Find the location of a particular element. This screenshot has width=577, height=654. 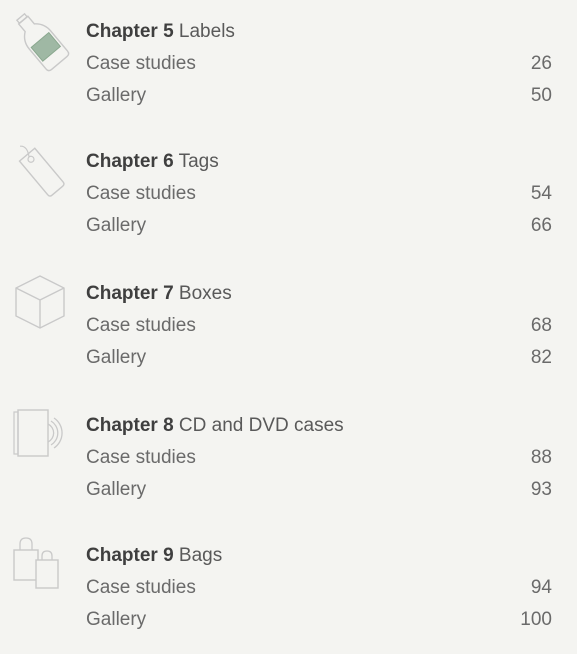

toc-entry: Gallery 50 is located at coordinates (319, 96).